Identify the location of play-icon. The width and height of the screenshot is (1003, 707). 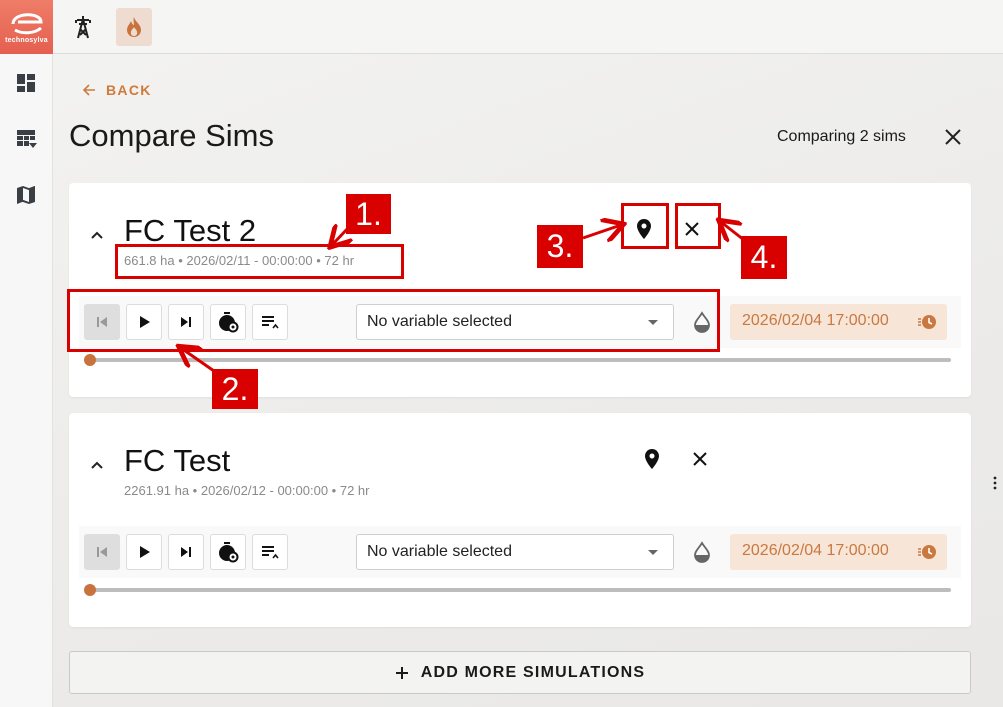
(145, 552).